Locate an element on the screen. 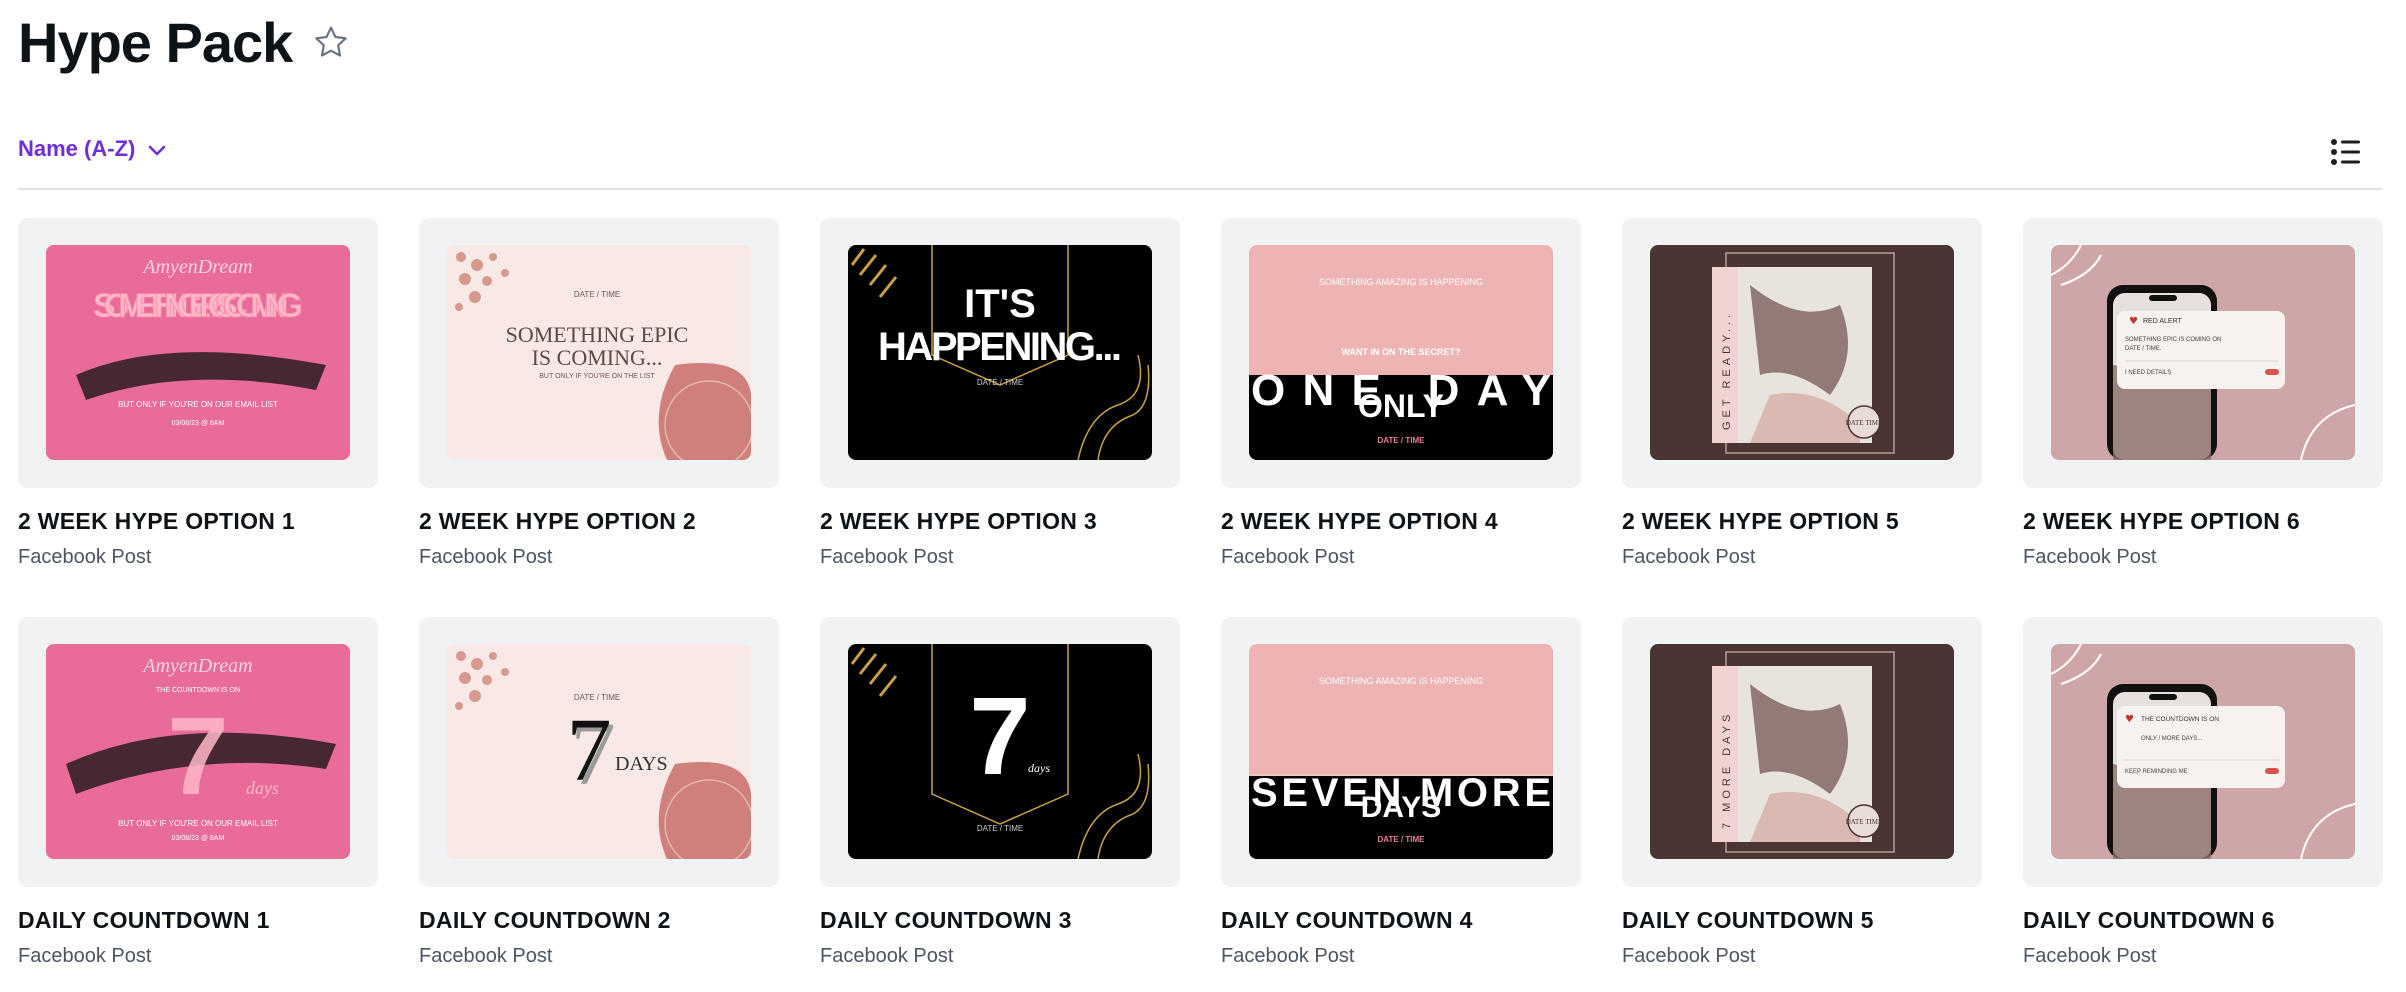  thumbnail-frame: IT'S HAPPENING... DATE / TIME is located at coordinates (1000, 353).